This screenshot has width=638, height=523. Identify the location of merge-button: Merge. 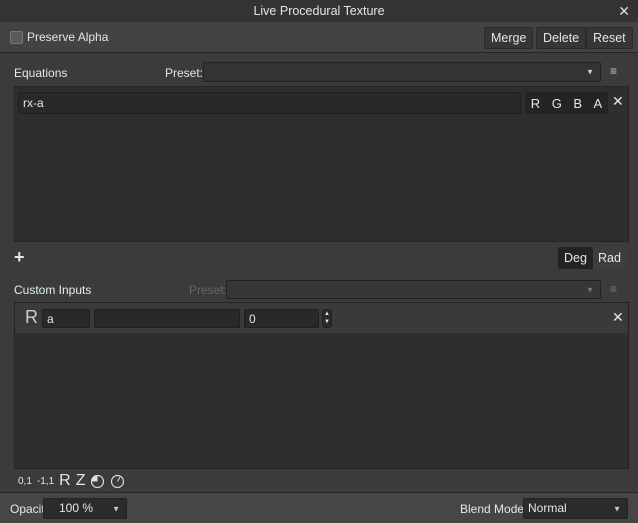
(509, 38).